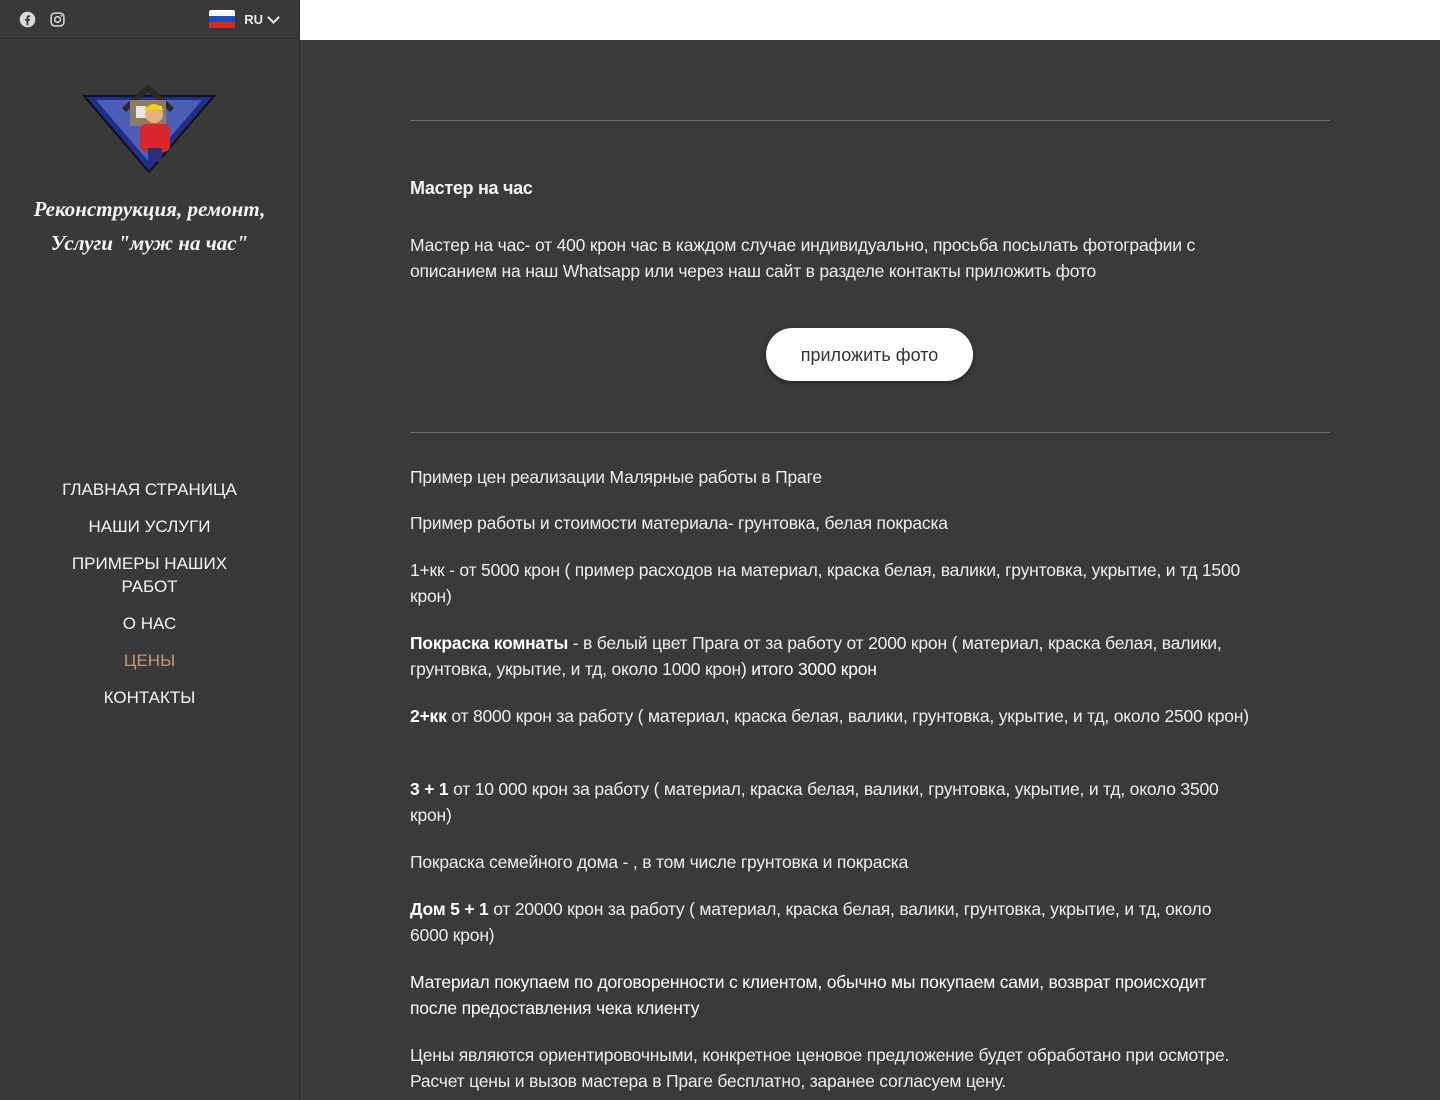 This screenshot has width=1440, height=1100. I want to click on site-title-line2: Услуги "муж на час", so click(149, 243).